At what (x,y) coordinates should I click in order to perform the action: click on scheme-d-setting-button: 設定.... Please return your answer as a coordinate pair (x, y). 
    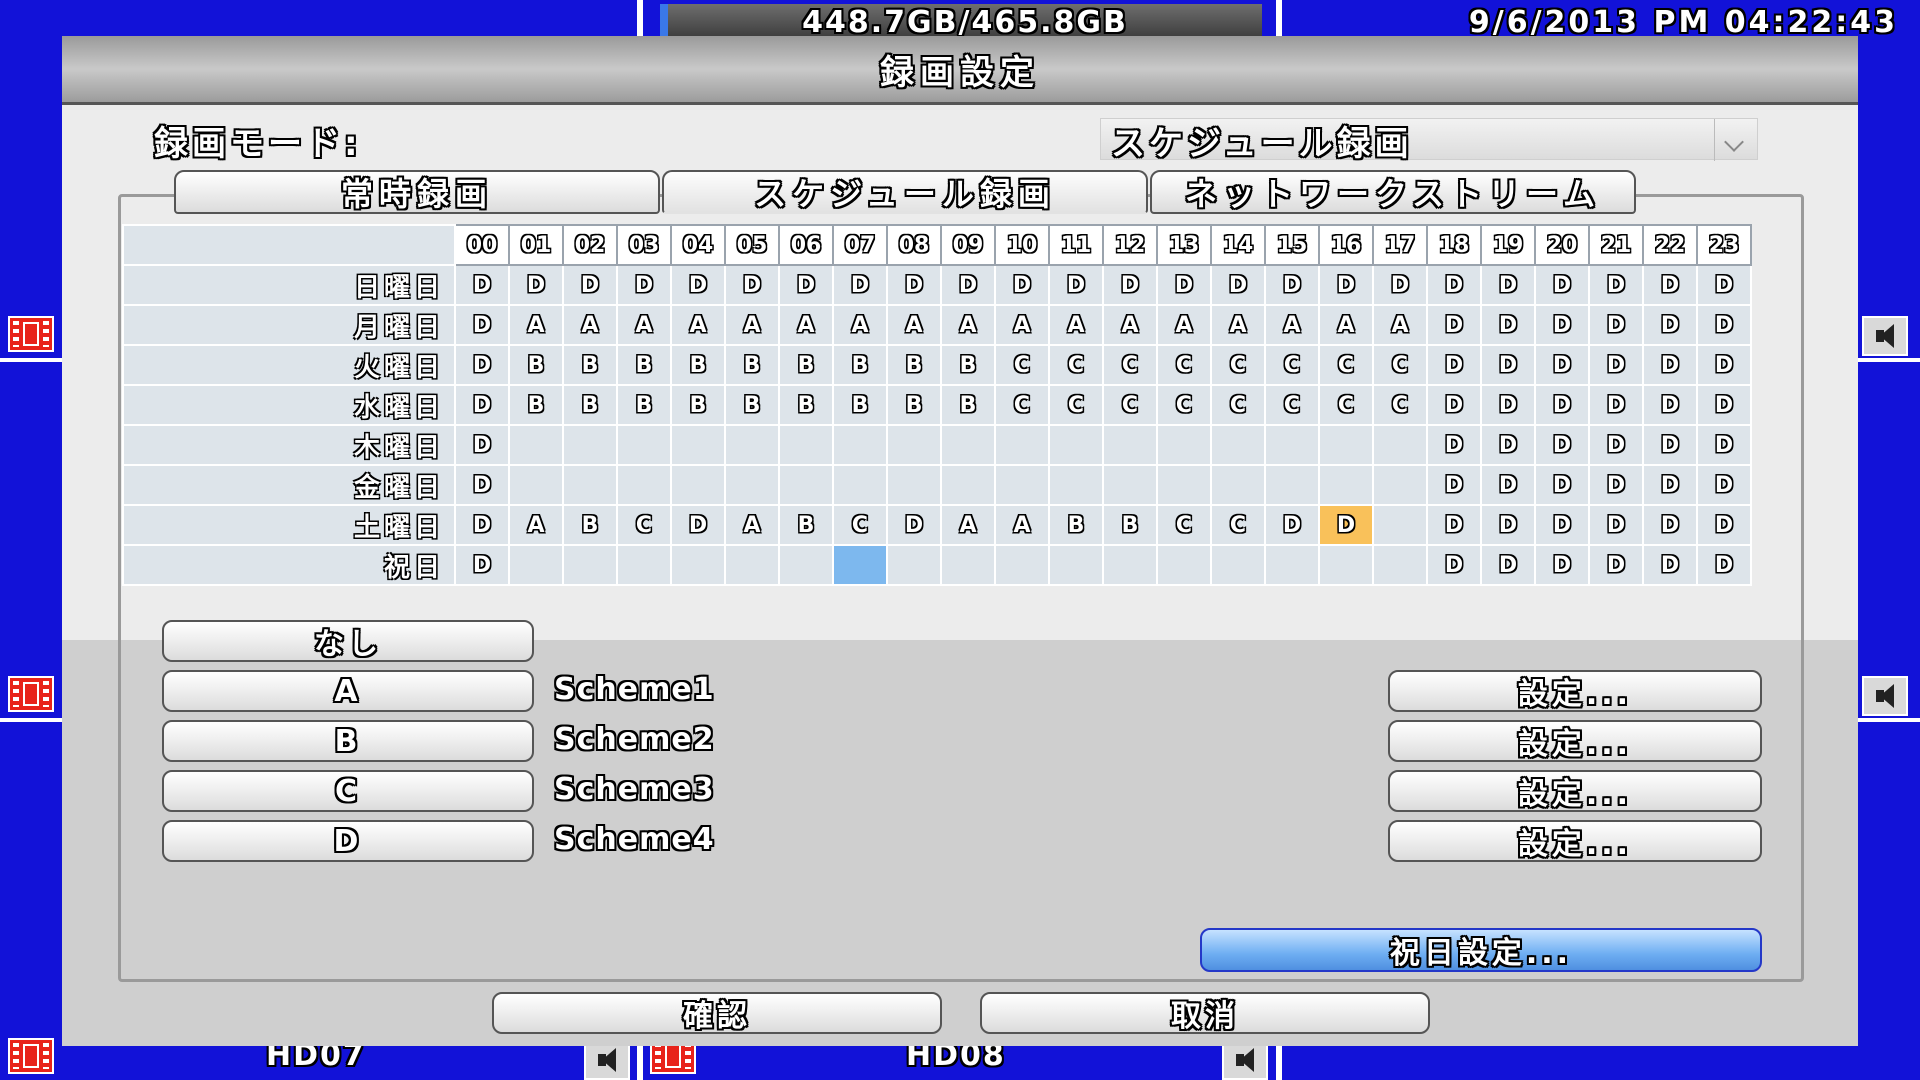
    Looking at the image, I should click on (1575, 841).